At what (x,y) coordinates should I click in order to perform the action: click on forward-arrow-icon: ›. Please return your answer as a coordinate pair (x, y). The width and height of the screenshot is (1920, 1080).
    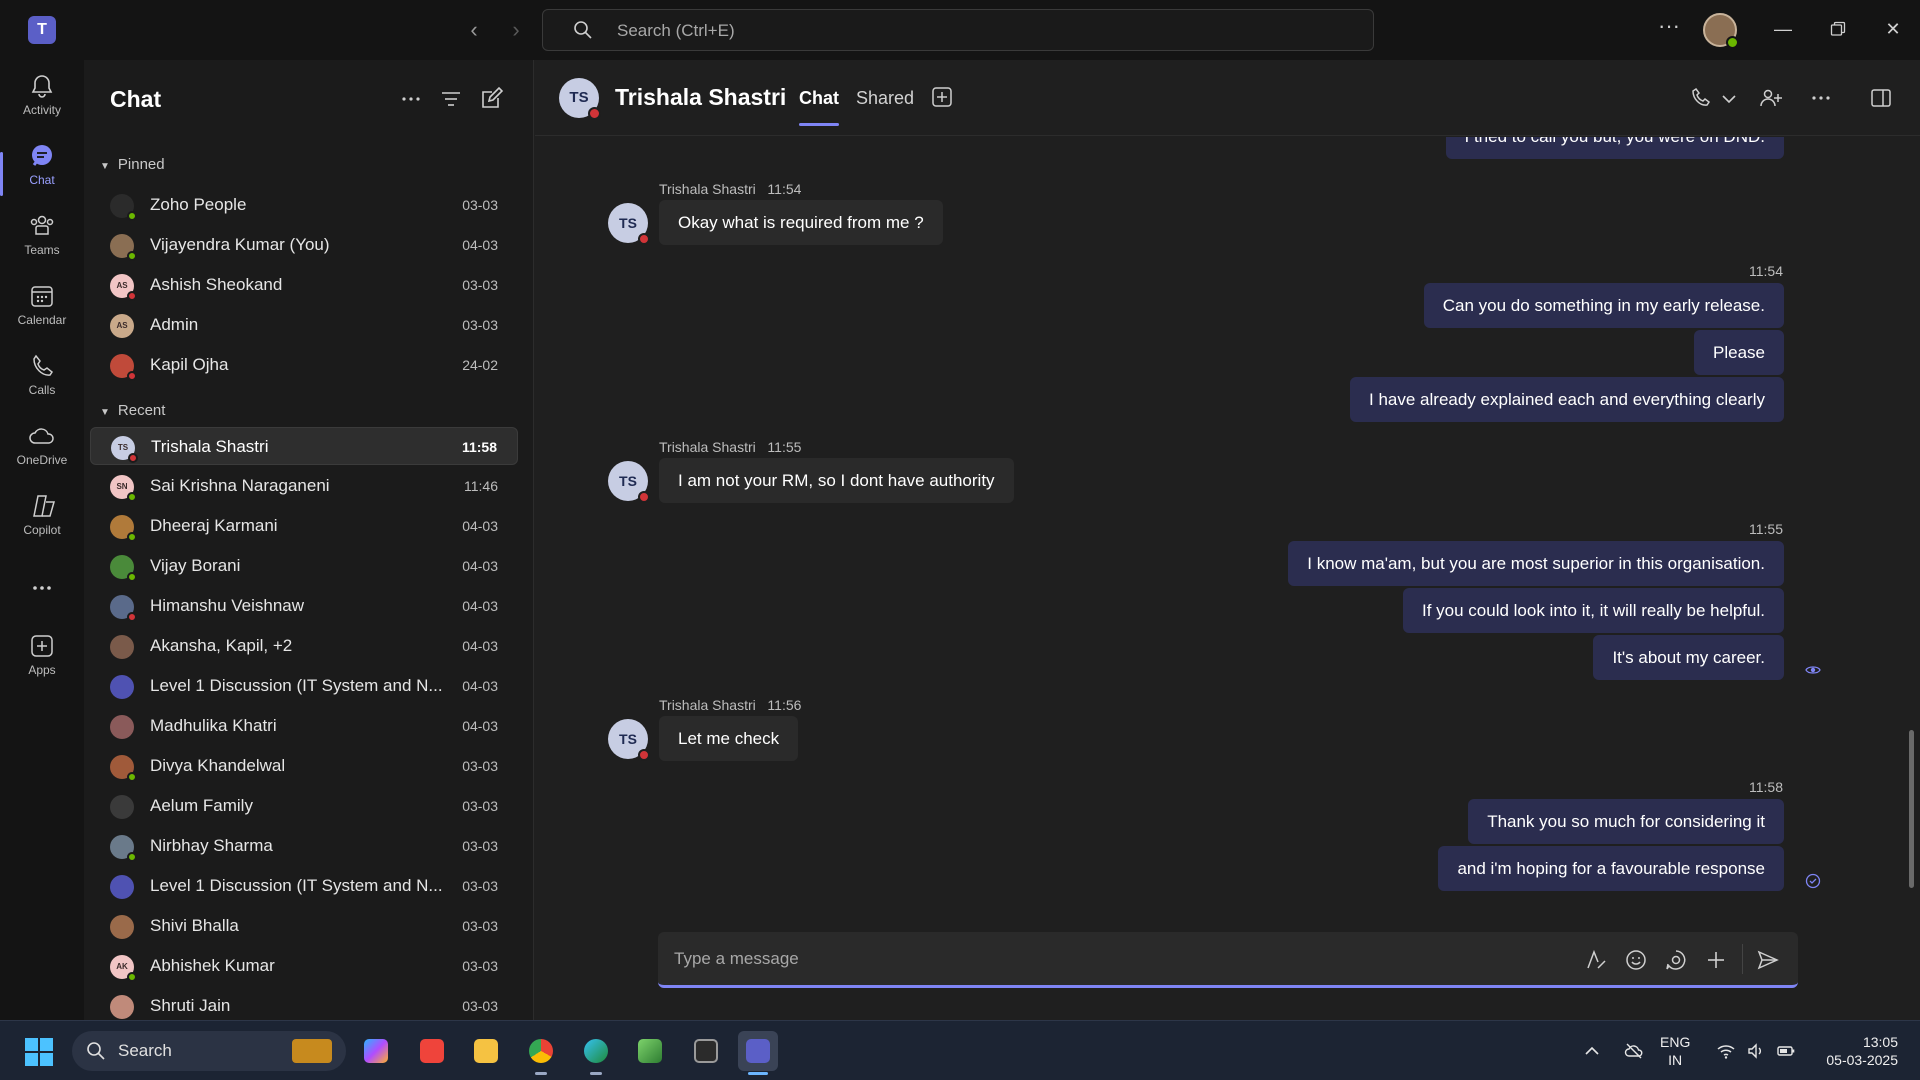
    Looking at the image, I should click on (516, 30).